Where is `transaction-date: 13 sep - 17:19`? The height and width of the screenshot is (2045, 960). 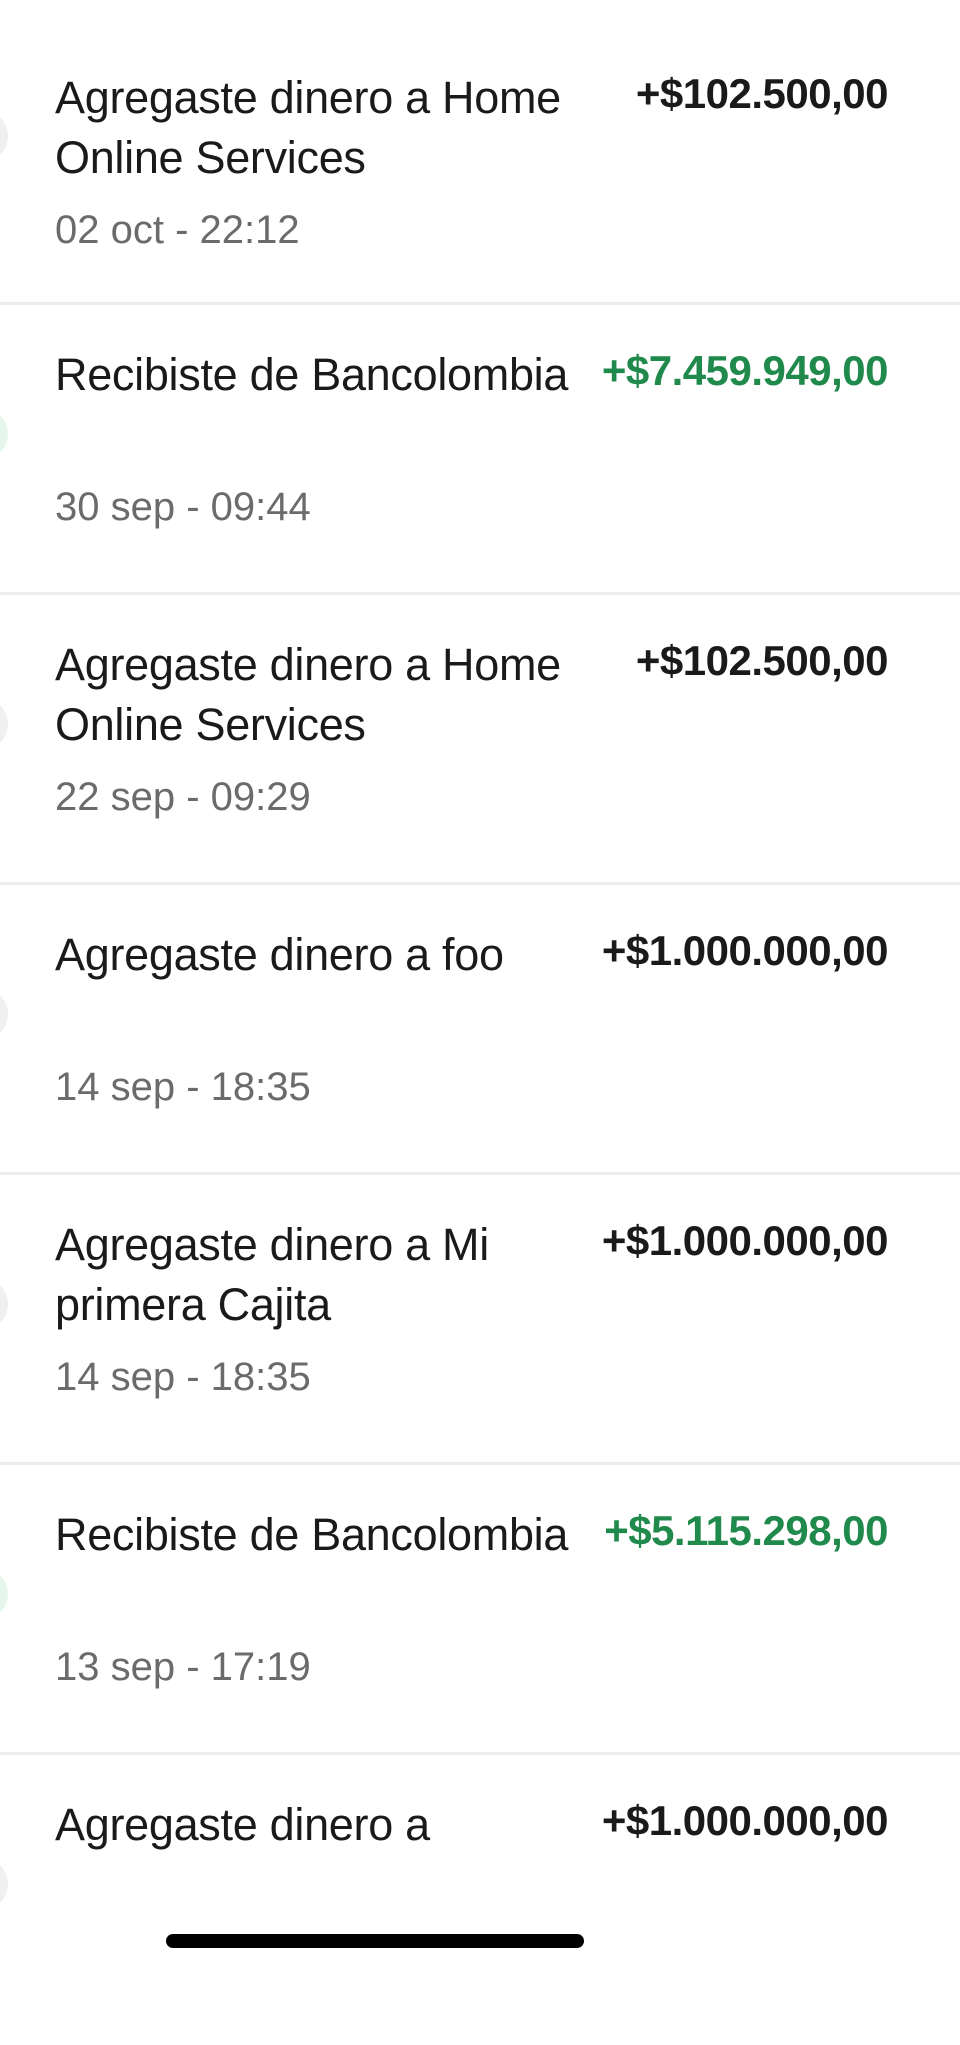 transaction-date: 13 sep - 17:19 is located at coordinates (183, 1667).